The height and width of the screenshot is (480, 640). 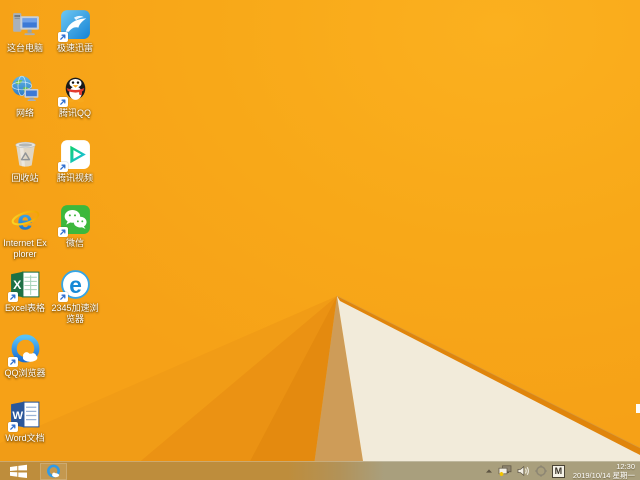 I want to click on show-hidden-icons-chevron, so click(x=489, y=471).